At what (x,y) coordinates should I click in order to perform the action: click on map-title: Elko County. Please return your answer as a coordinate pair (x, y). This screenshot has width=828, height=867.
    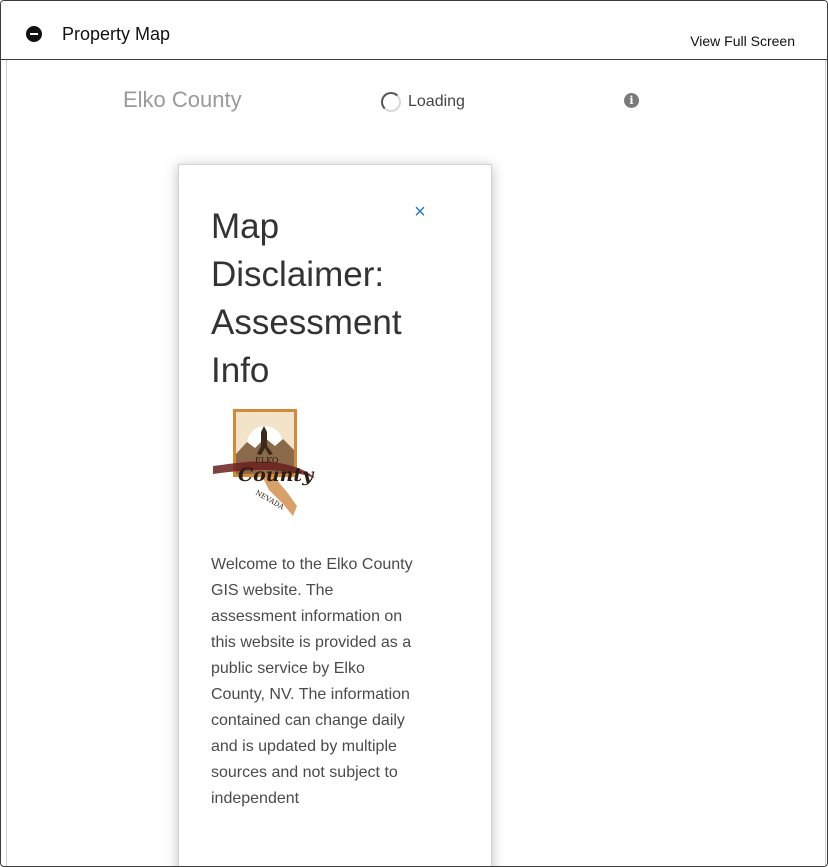
    Looking at the image, I should click on (182, 99).